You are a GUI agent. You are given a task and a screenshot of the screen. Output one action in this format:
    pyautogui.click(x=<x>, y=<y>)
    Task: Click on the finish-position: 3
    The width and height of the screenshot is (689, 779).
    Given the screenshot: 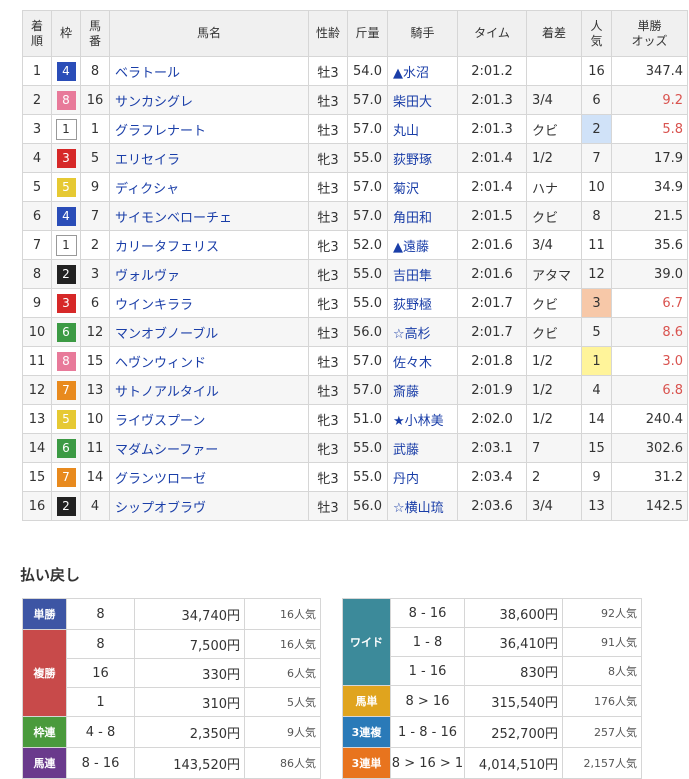 What is the action you would take?
    pyautogui.click(x=37, y=129)
    